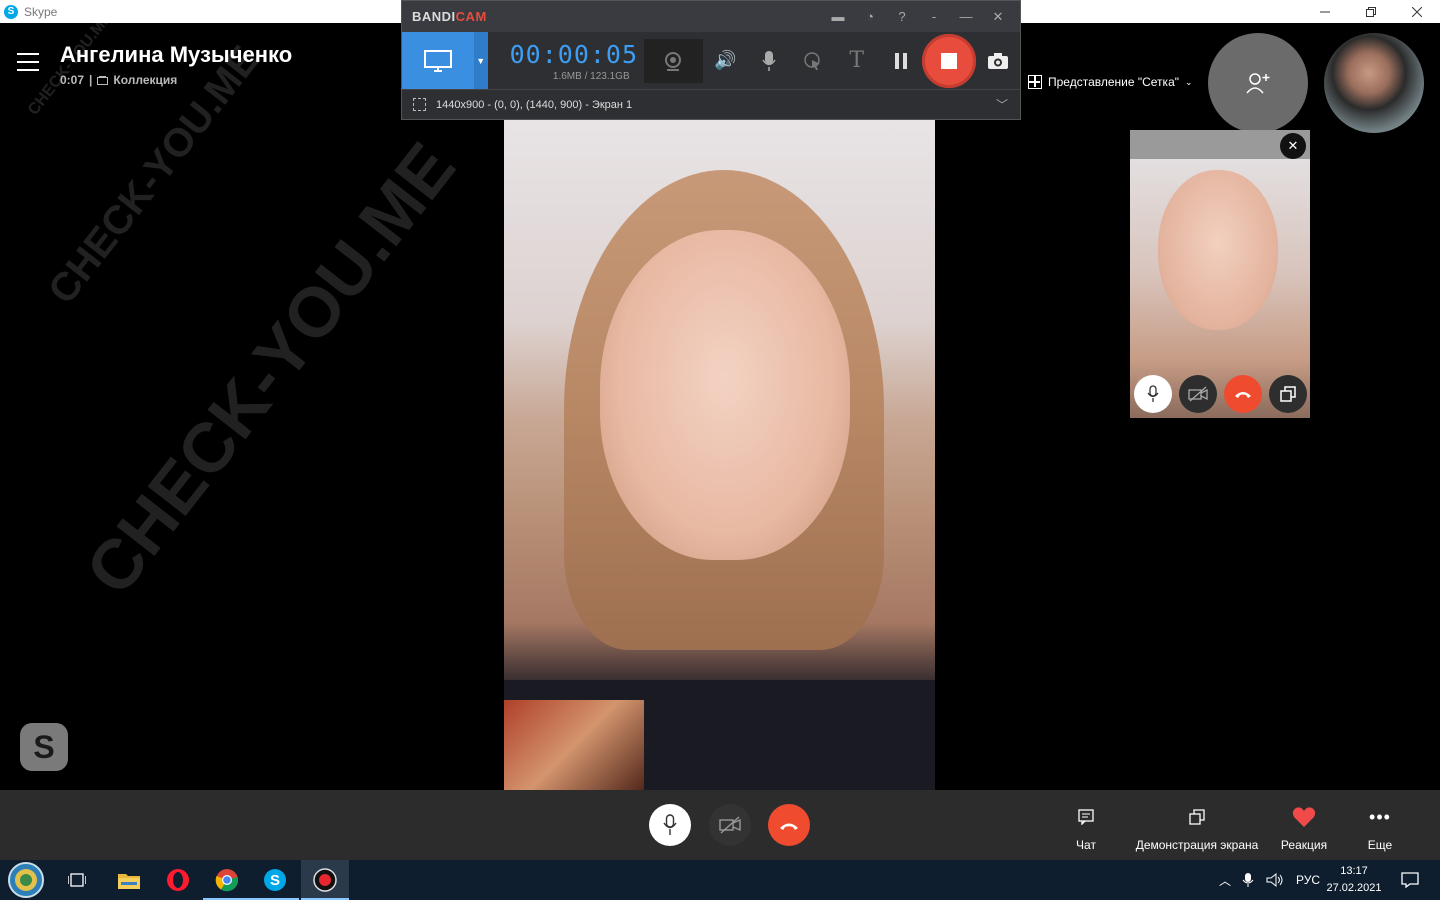  I want to click on recording-region: 1440x900 - (0, 0), (1440, 900) - Экран 1, so click(534, 104).